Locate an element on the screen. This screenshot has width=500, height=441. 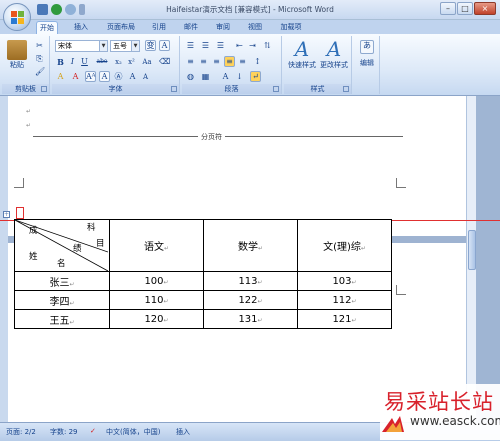
align-center-icon: ≡ is located at coordinates (203, 61).